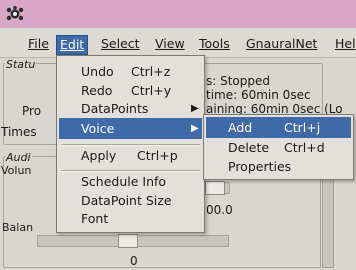 This screenshot has width=356, height=270. Describe the element at coordinates (178, 14) in the screenshot. I see `title-bar` at that location.